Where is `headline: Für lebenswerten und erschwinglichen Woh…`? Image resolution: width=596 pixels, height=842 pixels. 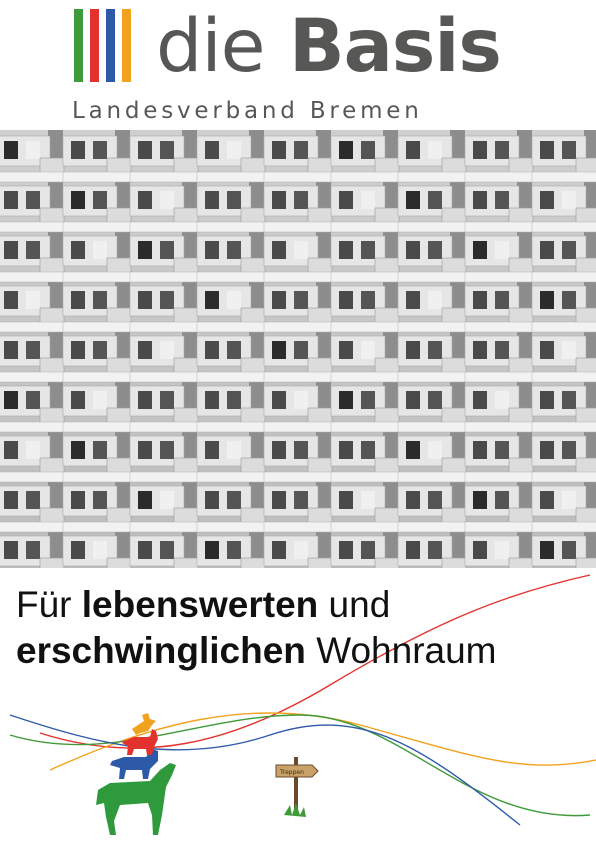
headline: Für lebenswerten und erschwinglichen Woh… is located at coordinates (301, 628).